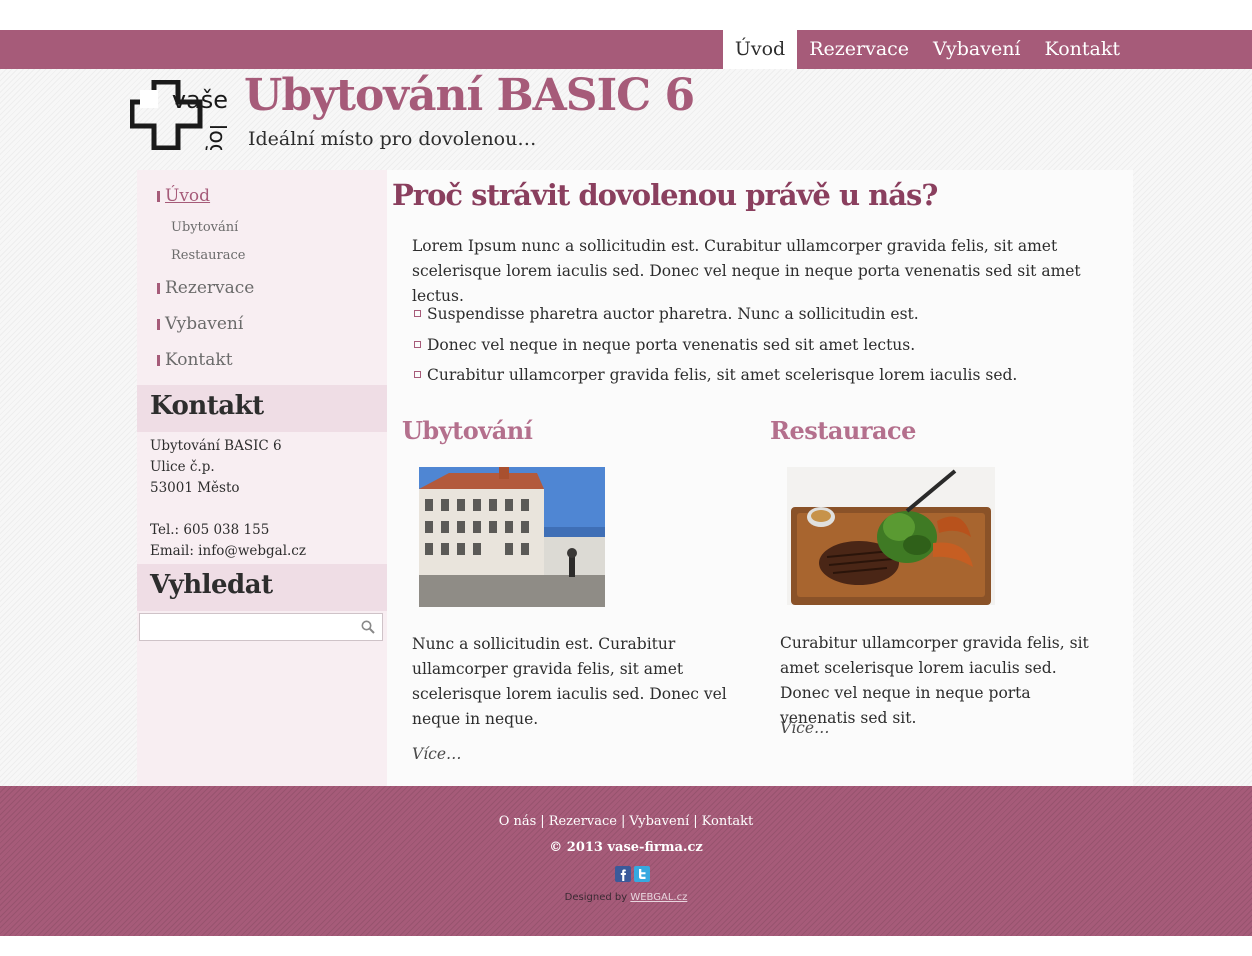 This screenshot has height=956, width=1252. Describe the element at coordinates (251, 627) in the screenshot. I see `search-input` at that location.